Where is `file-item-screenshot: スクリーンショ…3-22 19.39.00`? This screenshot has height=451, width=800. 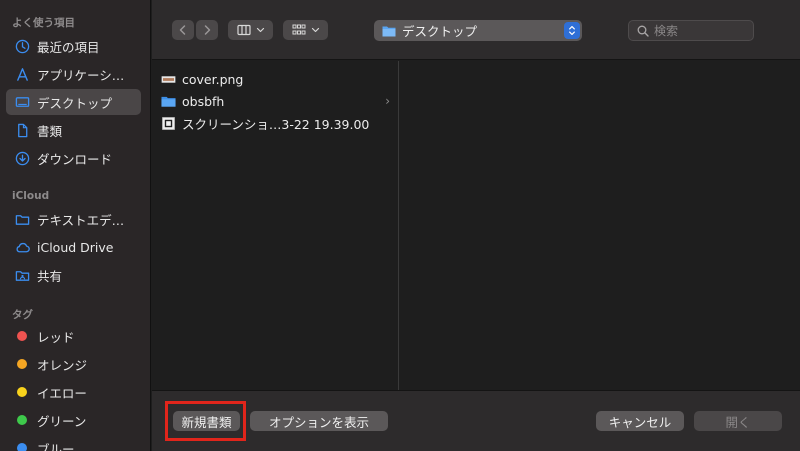 file-item-screenshot: スクリーンショ…3-22 19.39.00 is located at coordinates (275, 123).